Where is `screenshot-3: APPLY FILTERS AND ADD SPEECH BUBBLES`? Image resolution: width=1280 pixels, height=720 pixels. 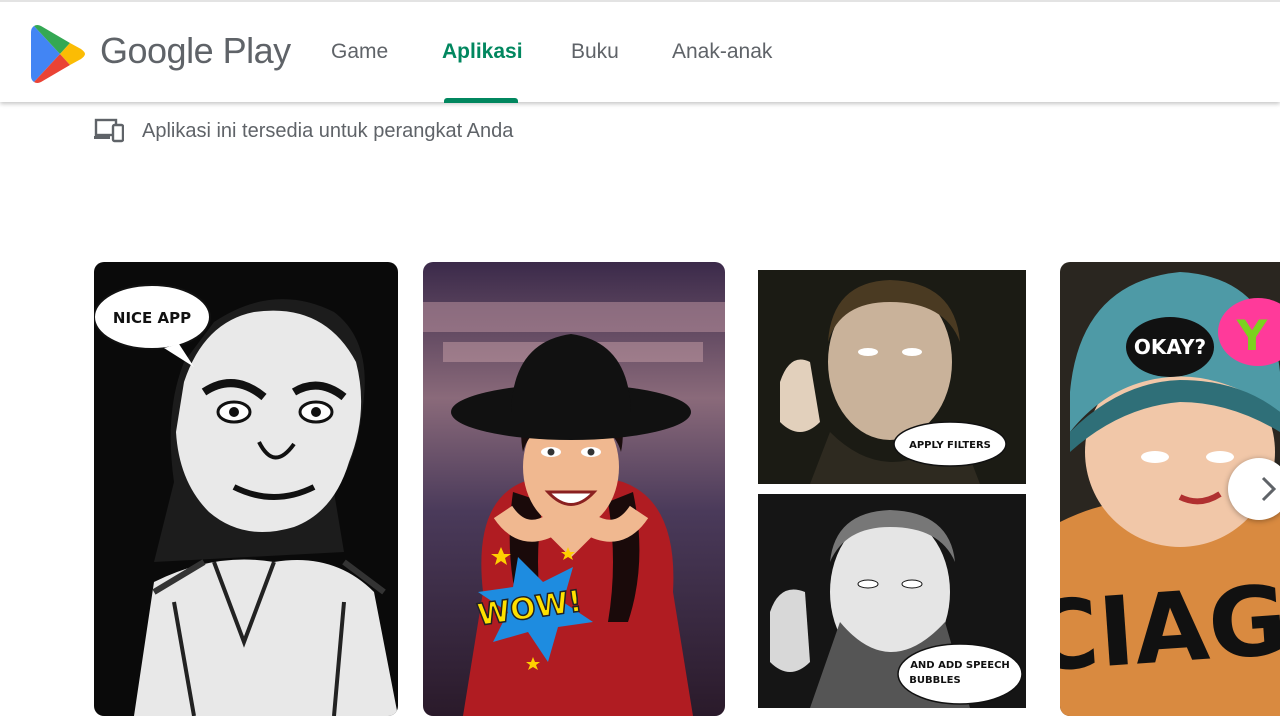
screenshot-3: APPLY FILTERS AND ADD SPEECH BUBBLES is located at coordinates (893, 489).